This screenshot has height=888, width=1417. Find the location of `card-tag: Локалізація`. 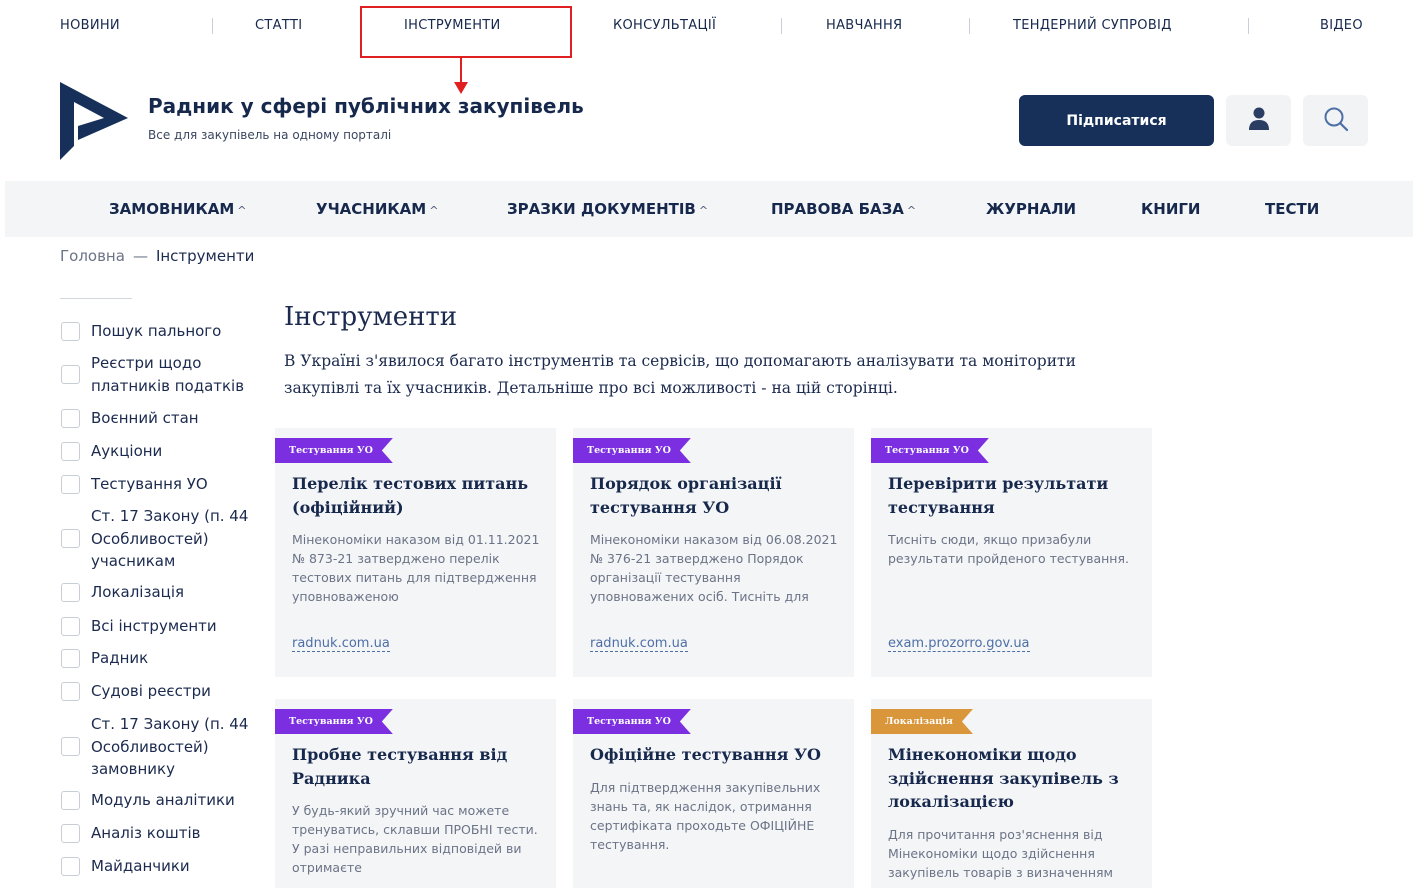

card-tag: Локалізація is located at coordinates (922, 721).